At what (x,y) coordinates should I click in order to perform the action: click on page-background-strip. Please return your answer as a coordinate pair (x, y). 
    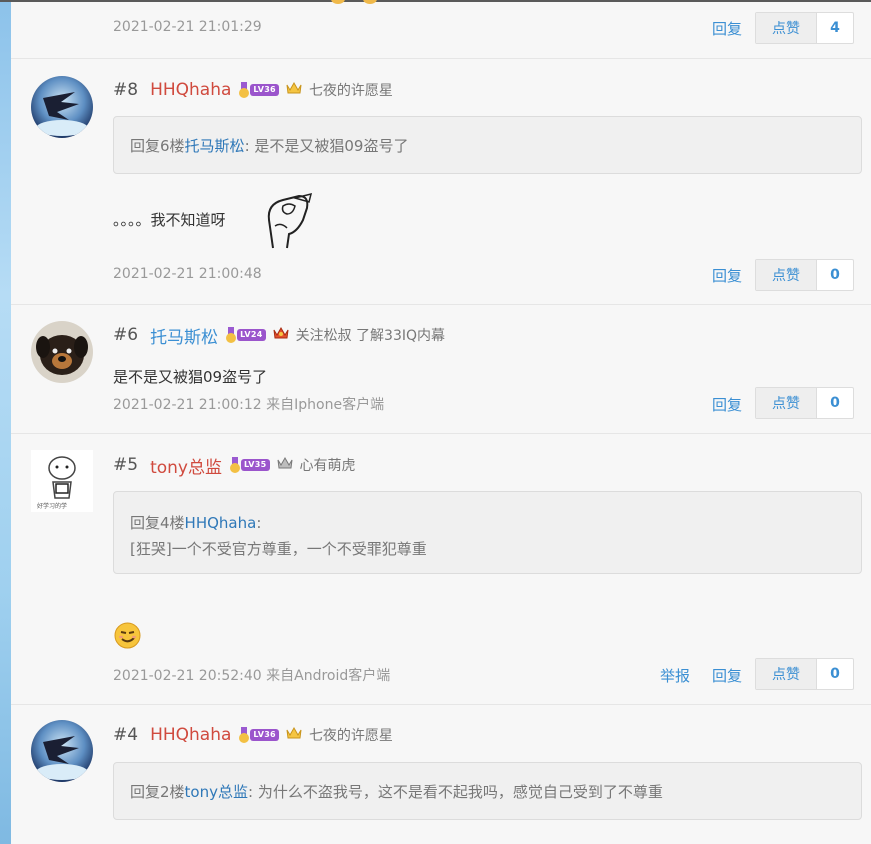
    Looking at the image, I should click on (5, 422).